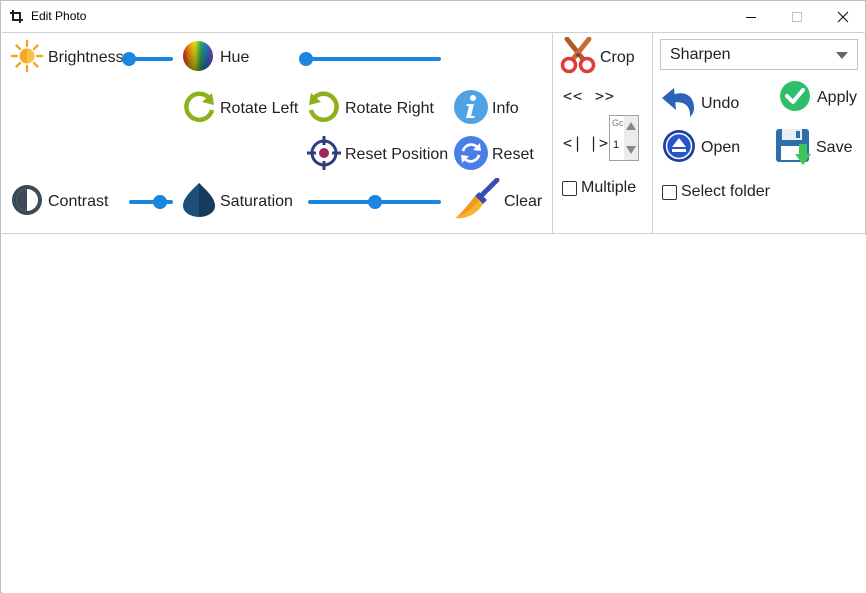 This screenshot has width=866, height=593. I want to click on hue-slider-thumb, so click(306, 59).